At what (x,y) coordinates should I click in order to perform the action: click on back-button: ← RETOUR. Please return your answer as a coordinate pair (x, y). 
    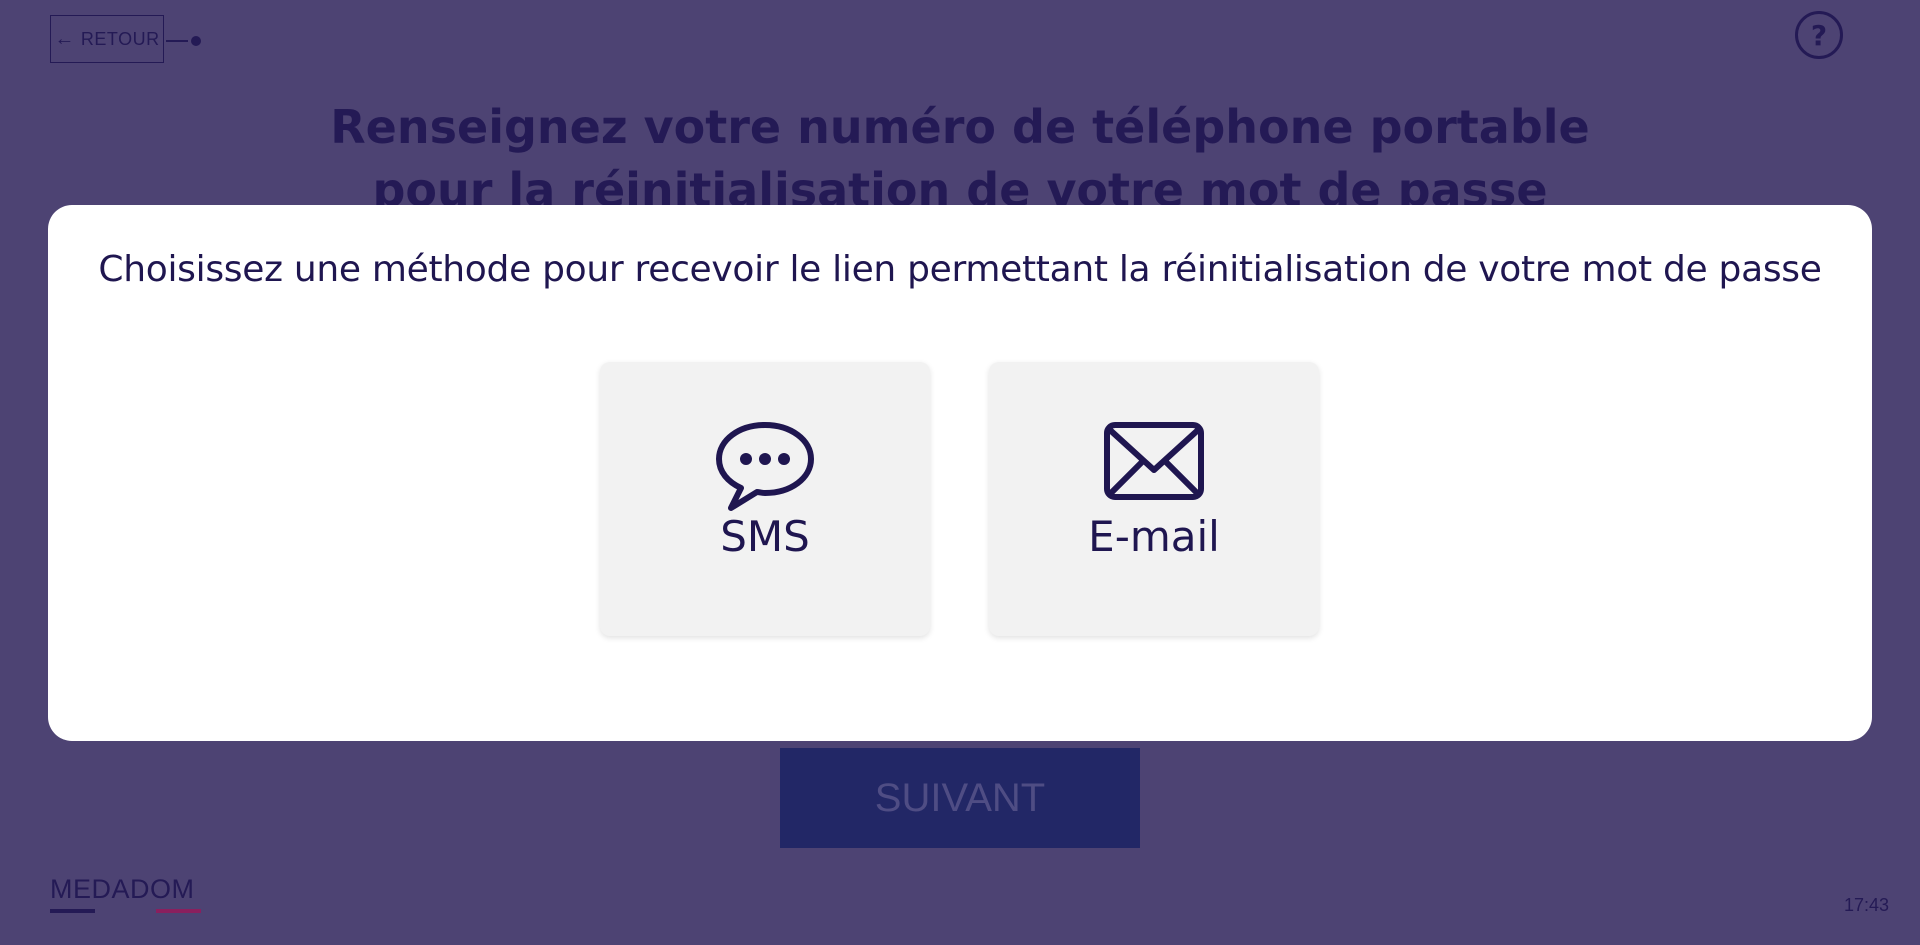
    Looking at the image, I should click on (107, 39).